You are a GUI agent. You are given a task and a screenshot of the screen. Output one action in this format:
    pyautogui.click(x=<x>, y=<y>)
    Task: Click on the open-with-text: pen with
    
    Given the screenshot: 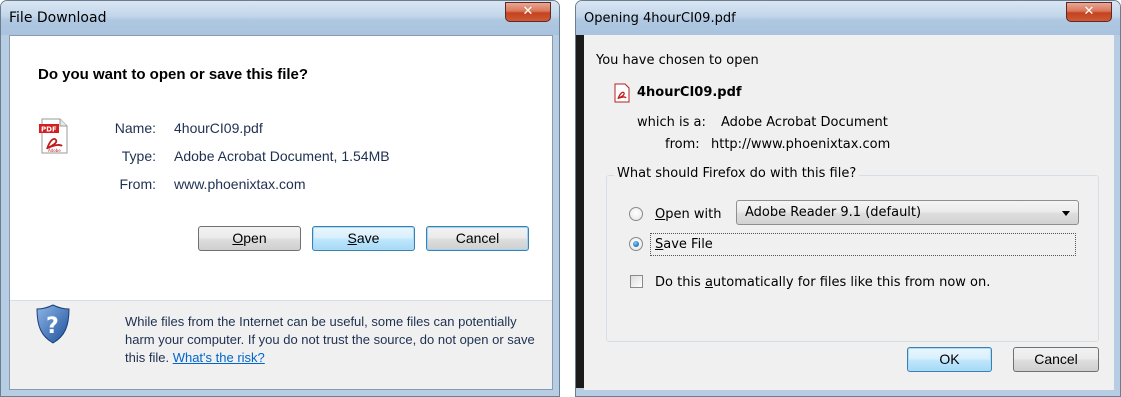 What is the action you would take?
    pyautogui.click(x=693, y=214)
    